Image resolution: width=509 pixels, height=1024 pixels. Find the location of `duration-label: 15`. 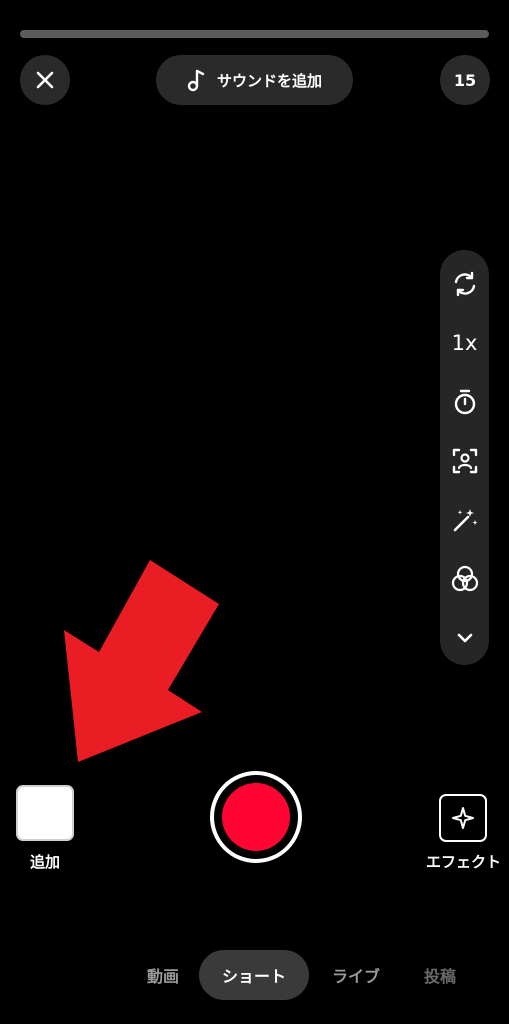

duration-label: 15 is located at coordinates (465, 80).